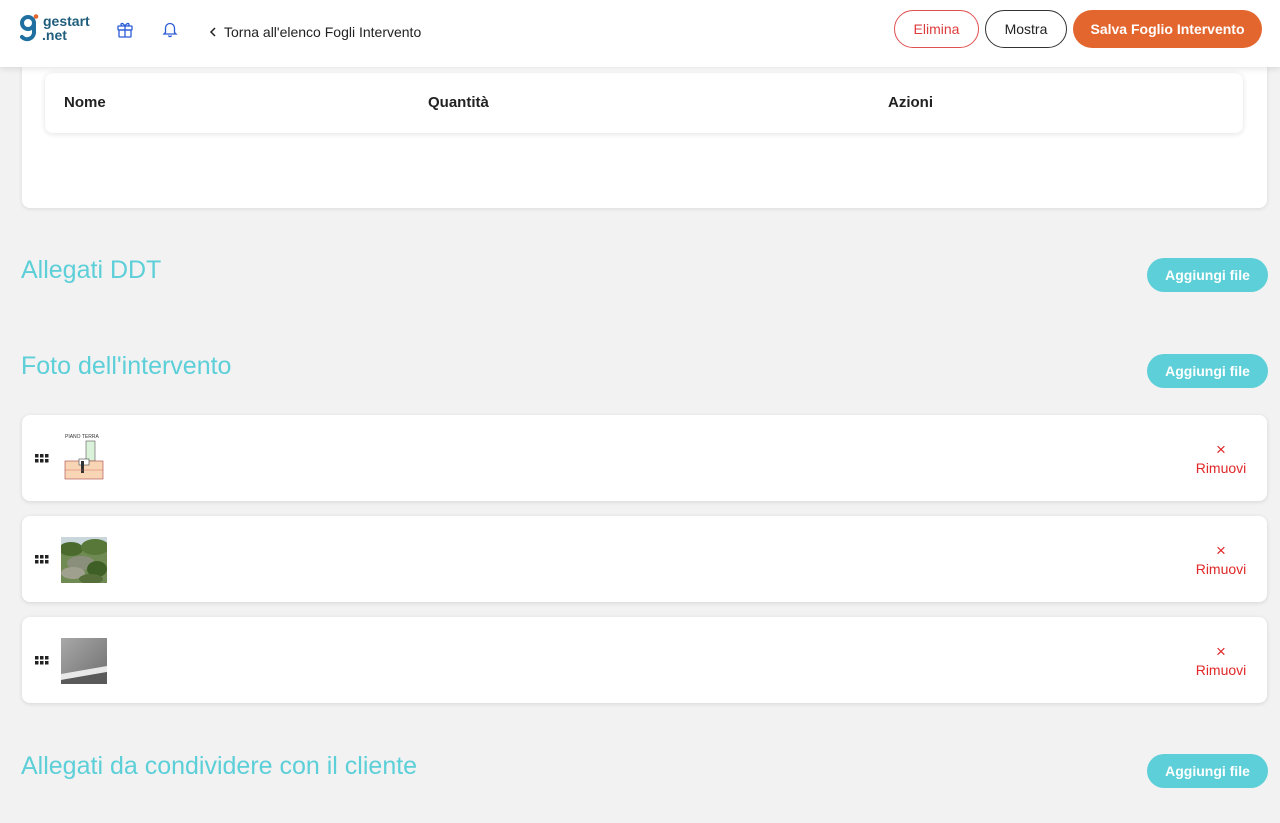  What do you see at coordinates (1275, 445) in the screenshot?
I see `scrollbar` at bounding box center [1275, 445].